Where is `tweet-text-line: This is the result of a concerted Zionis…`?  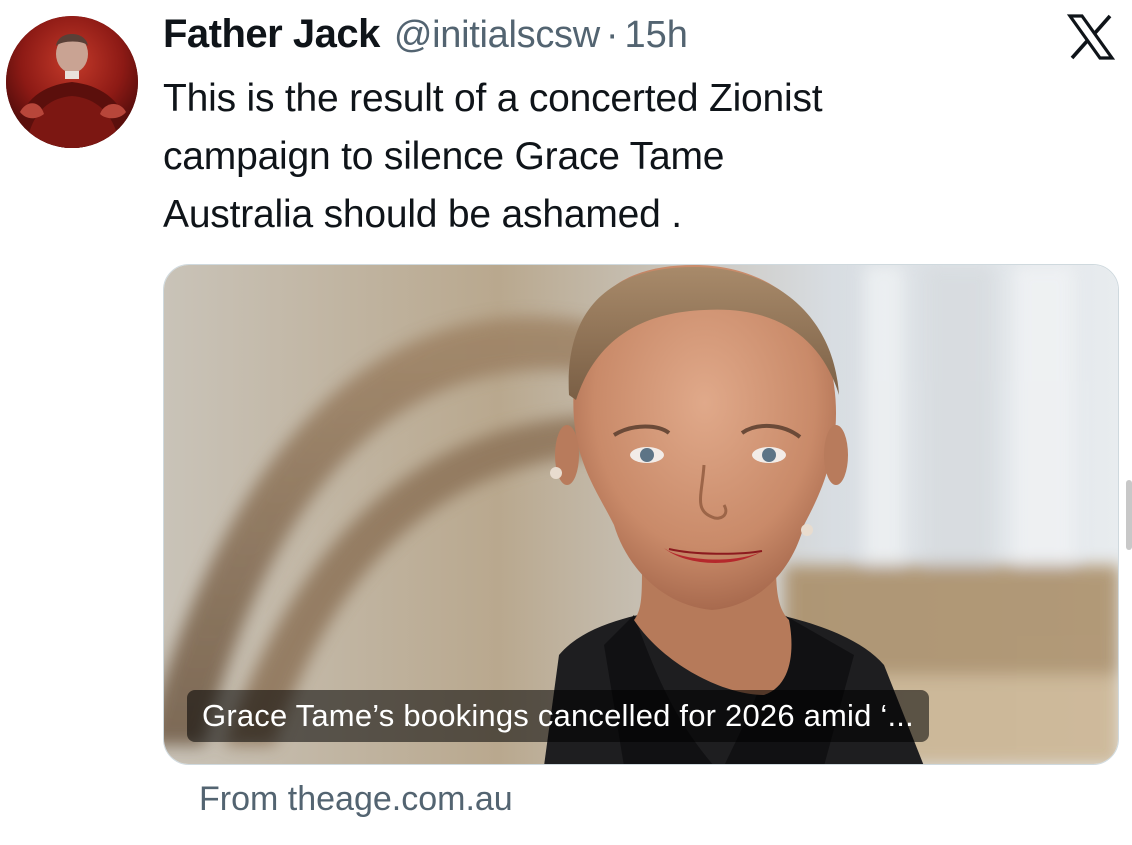 tweet-text-line: This is the result of a concerted Zionis… is located at coordinates (493, 98).